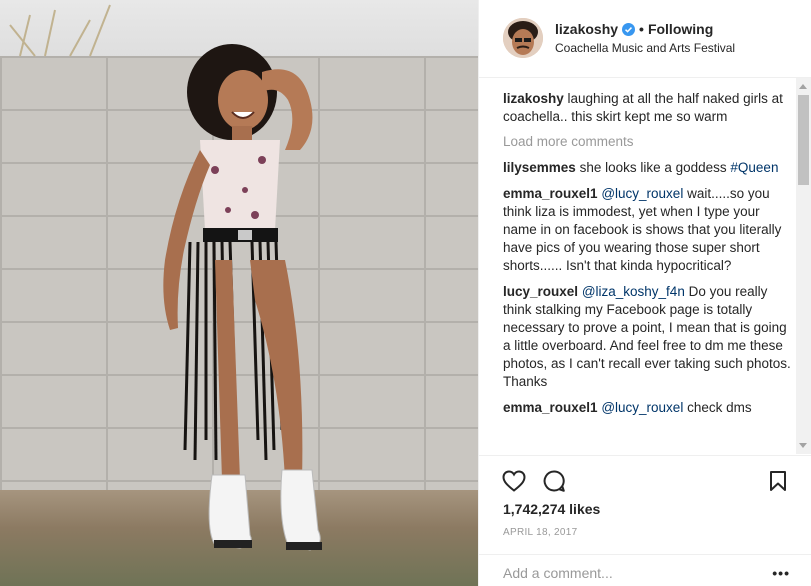 This screenshot has width=811, height=586. What do you see at coordinates (653, 167) in the screenshot?
I see `comment-text: she looks like a goddess` at bounding box center [653, 167].